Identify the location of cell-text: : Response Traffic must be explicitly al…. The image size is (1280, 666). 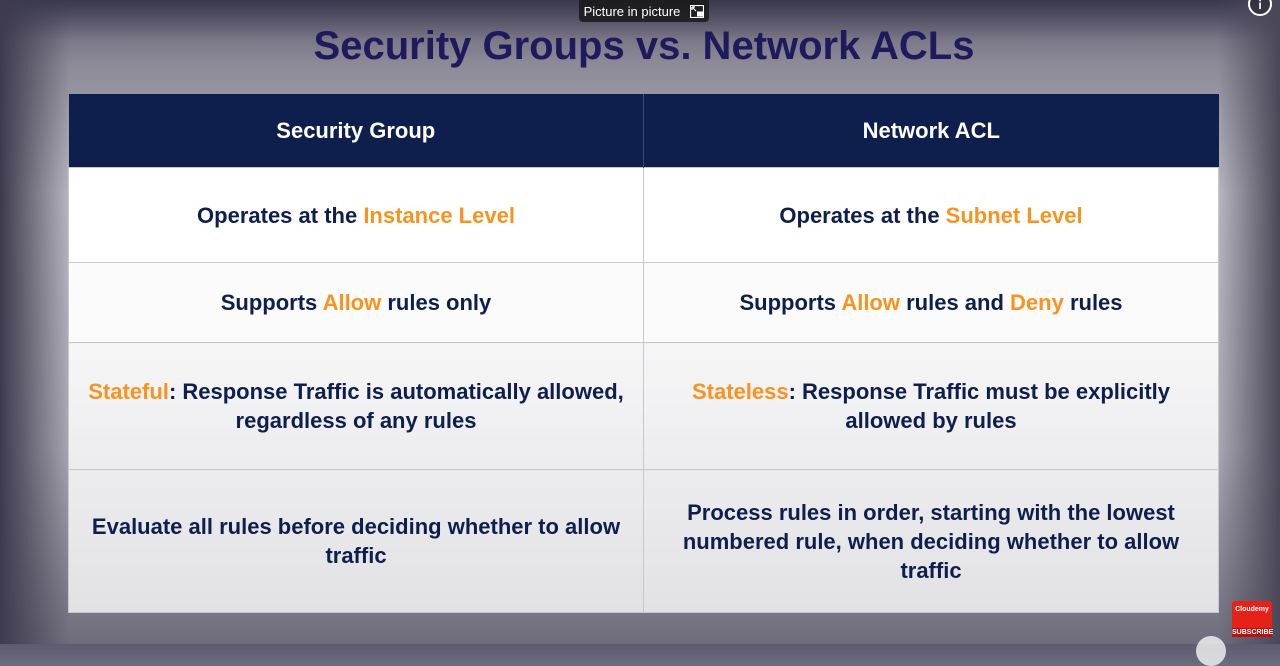
(979, 406).